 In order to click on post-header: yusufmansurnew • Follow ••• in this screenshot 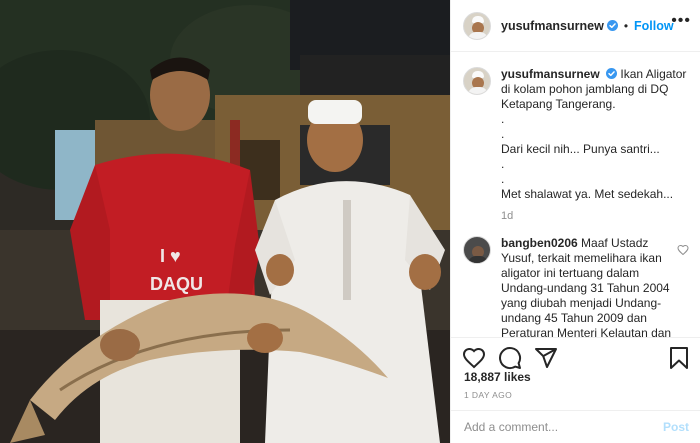, I will do `click(575, 26)`.